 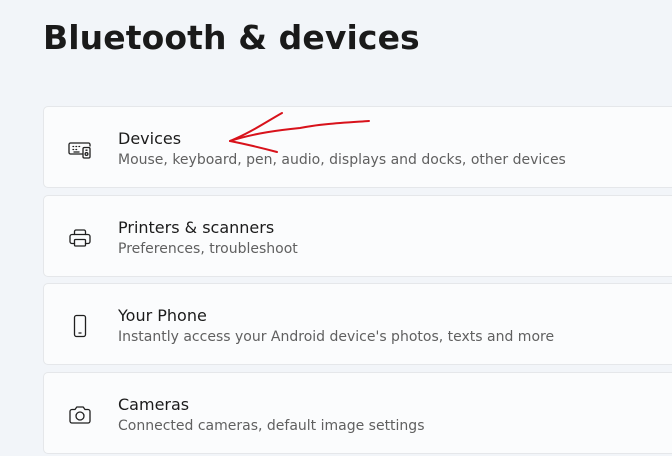 I want to click on phone-icon, so click(x=80, y=326).